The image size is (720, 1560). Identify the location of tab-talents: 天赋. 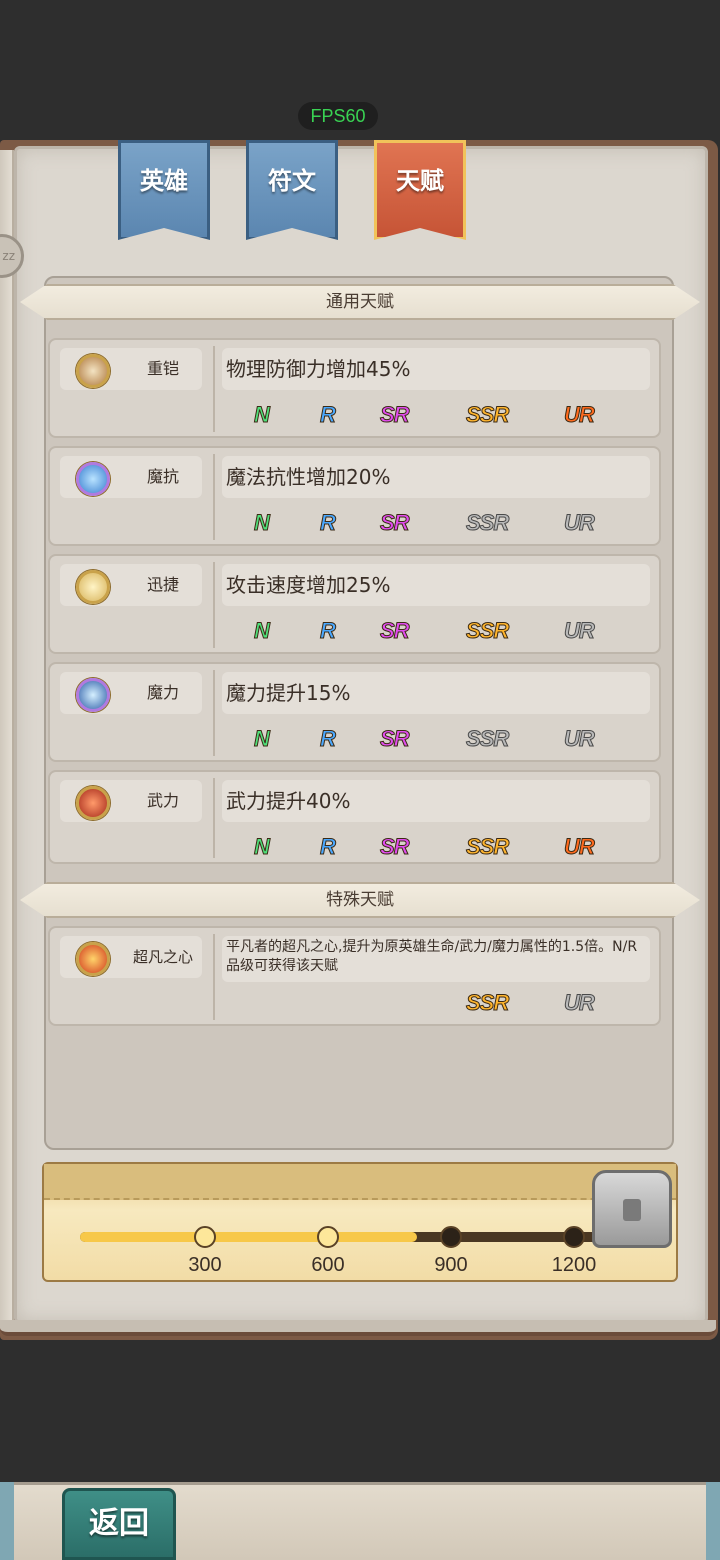
(420, 190).